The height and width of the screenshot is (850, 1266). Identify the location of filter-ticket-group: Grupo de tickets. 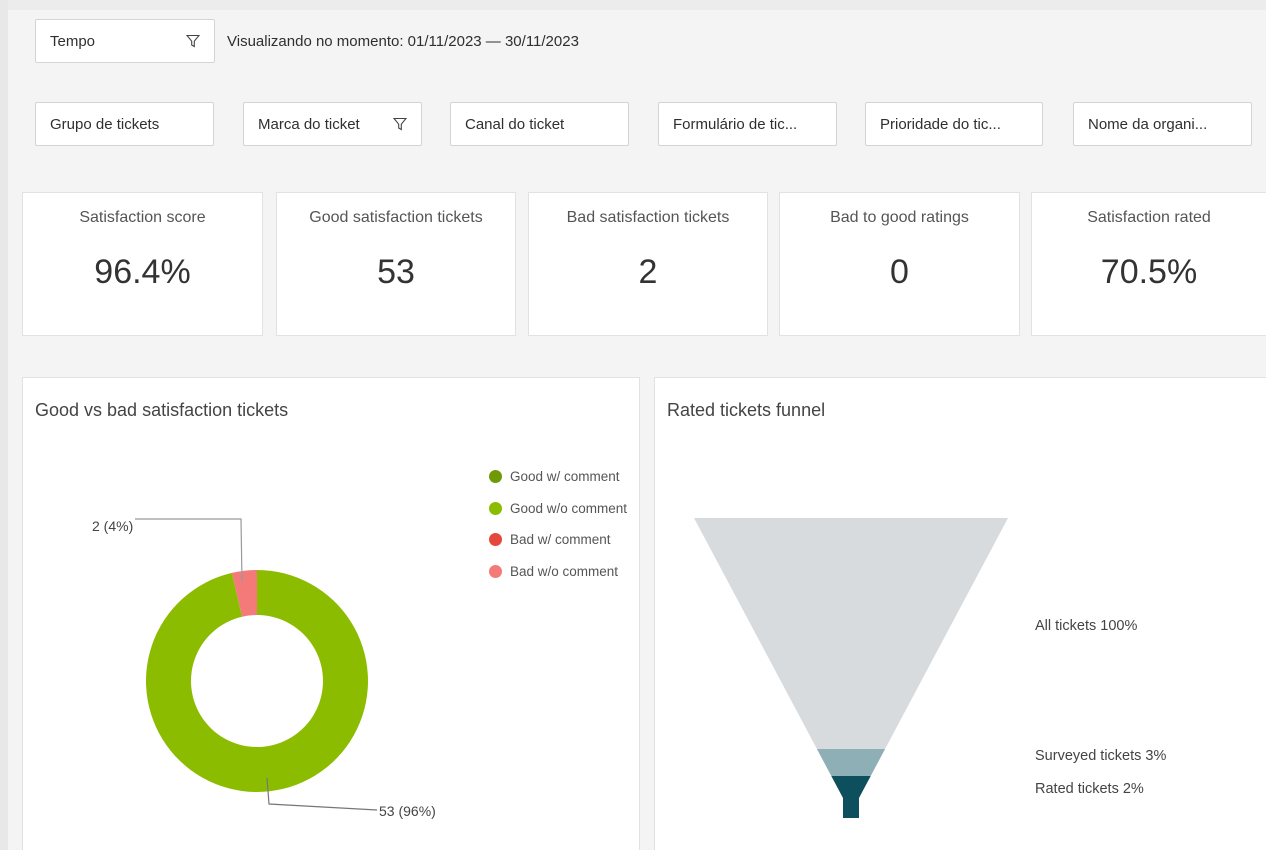
(124, 124).